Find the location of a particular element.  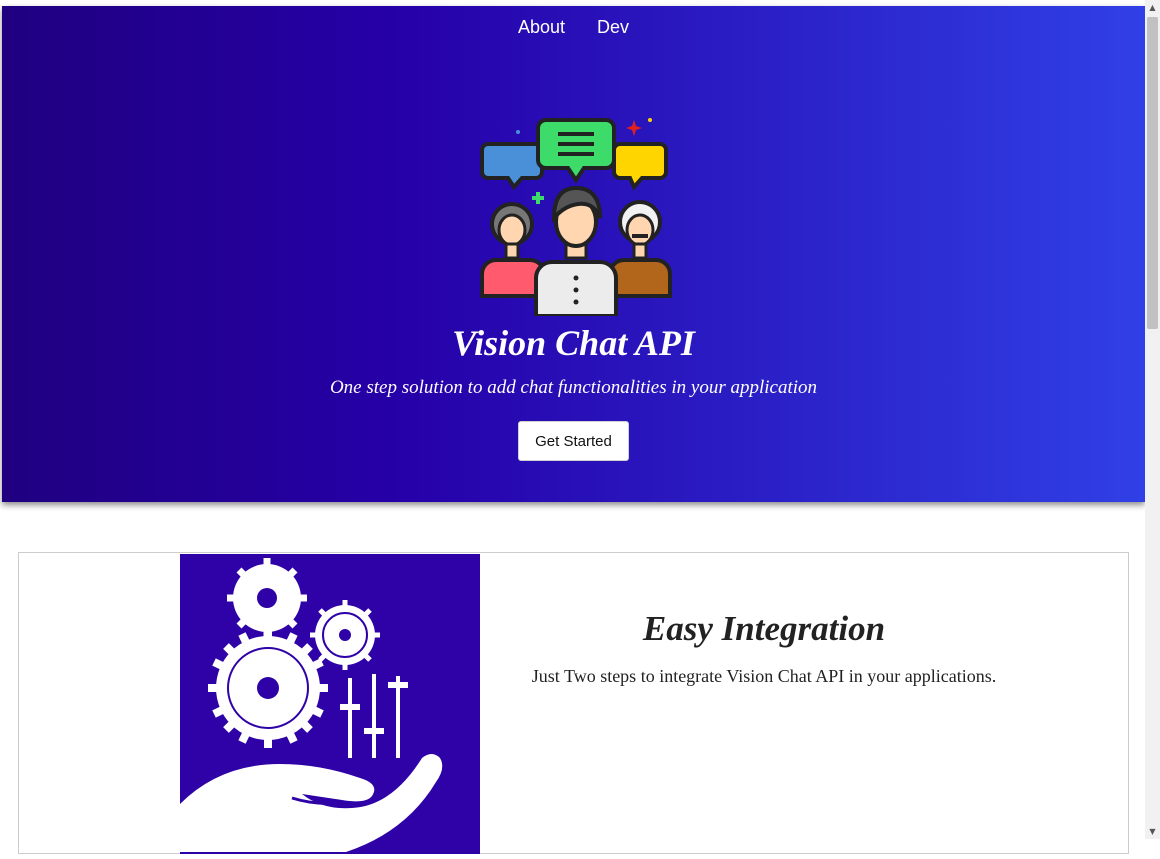

nav-link-dev: Dev is located at coordinates (613, 27).